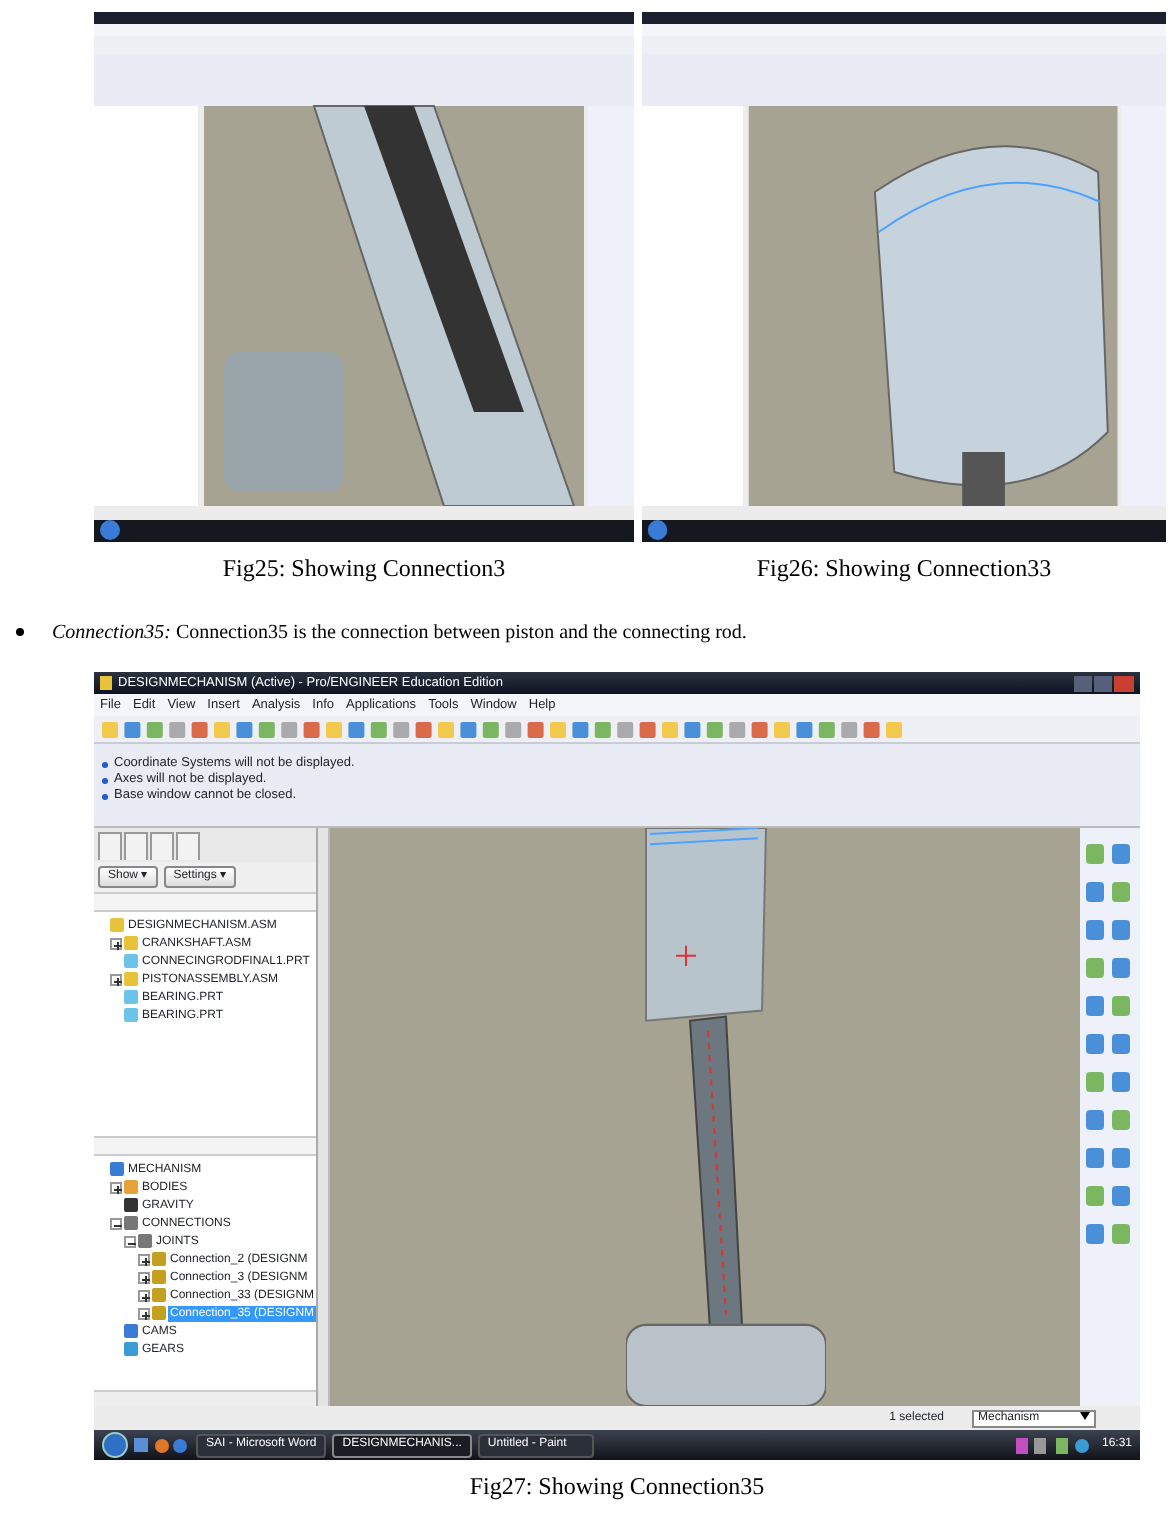 Image resolution: width=1170 pixels, height=1530 pixels. What do you see at coordinates (115, 1445) in the screenshot?
I see `start-button` at bounding box center [115, 1445].